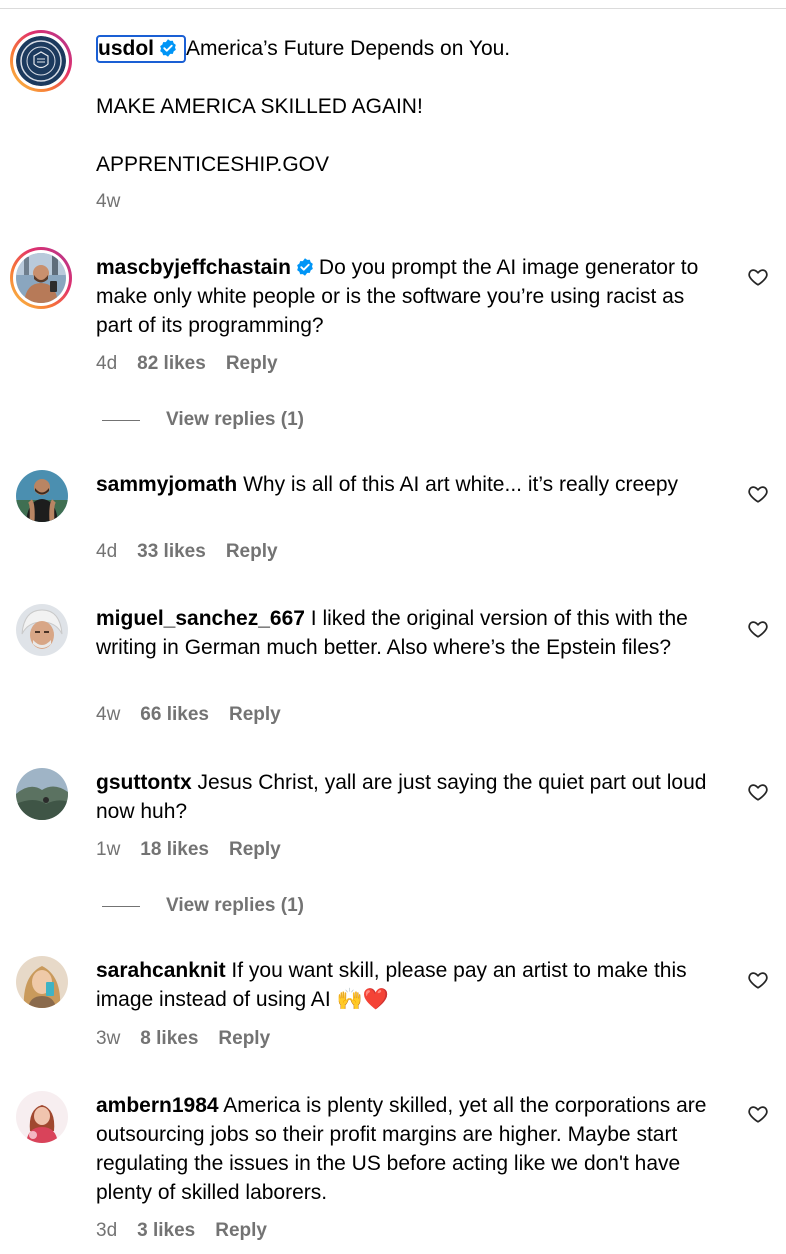 This screenshot has width=786, height=1254. What do you see at coordinates (200, 618) in the screenshot?
I see `comment-username: miguel_sanchez_667` at bounding box center [200, 618].